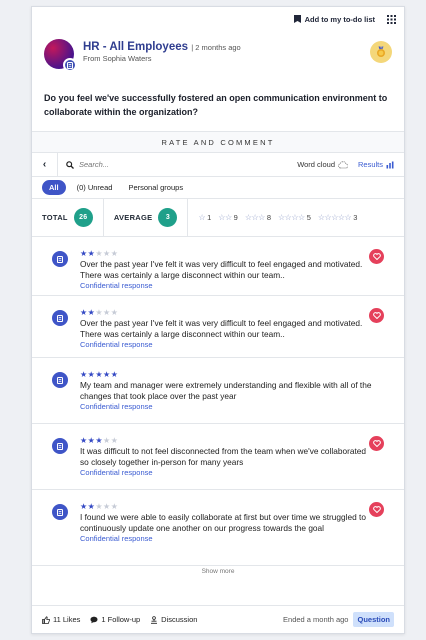  Describe the element at coordinates (135, 47) in the screenshot. I see `group-name-link: HR - All Employees` at that location.